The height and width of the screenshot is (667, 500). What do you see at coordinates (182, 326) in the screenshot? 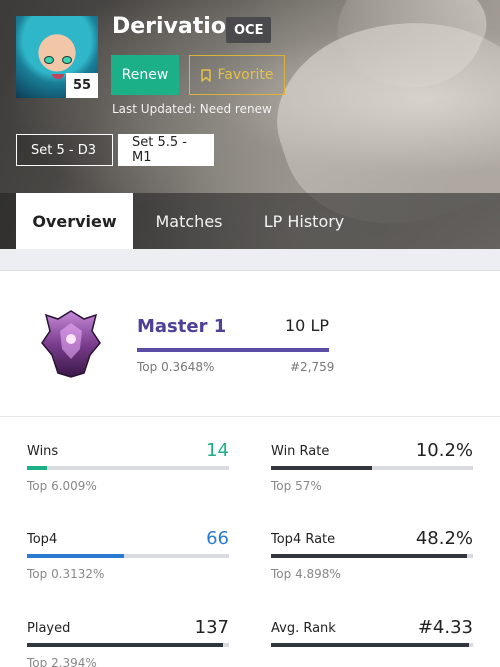
I see `tier-name: Master 1` at bounding box center [182, 326].